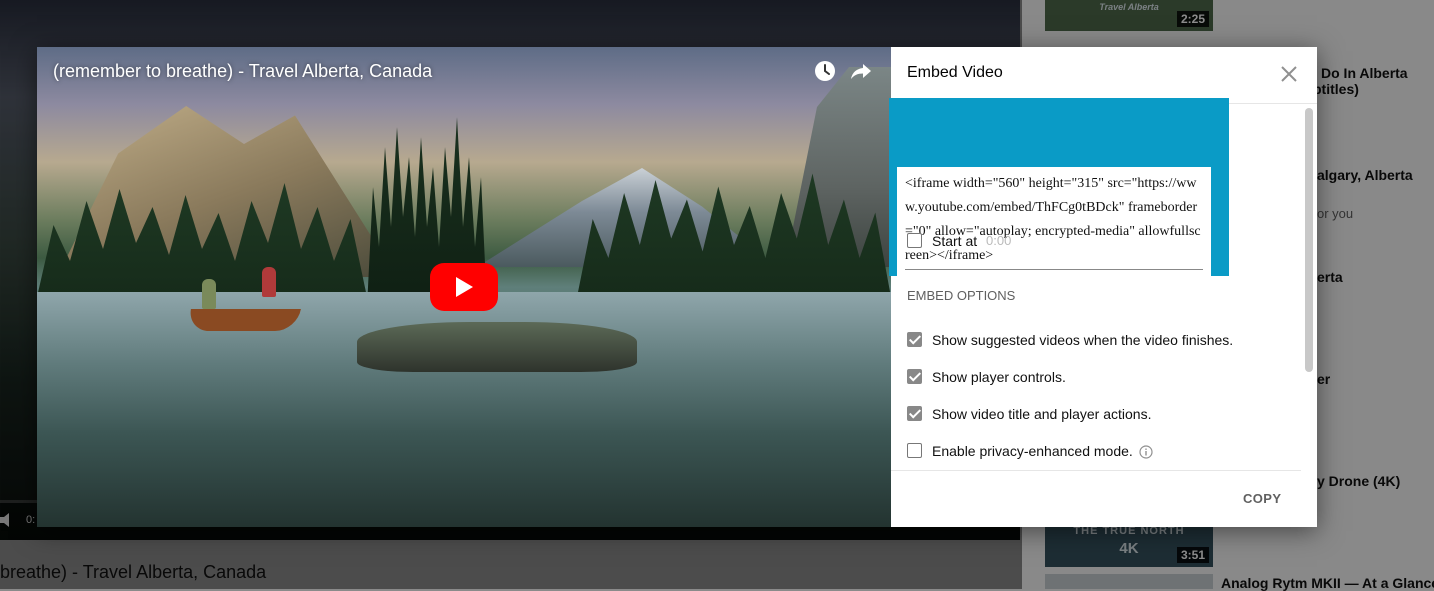 This screenshot has width=1434, height=591. I want to click on panel-title: Embed Video, so click(955, 72).